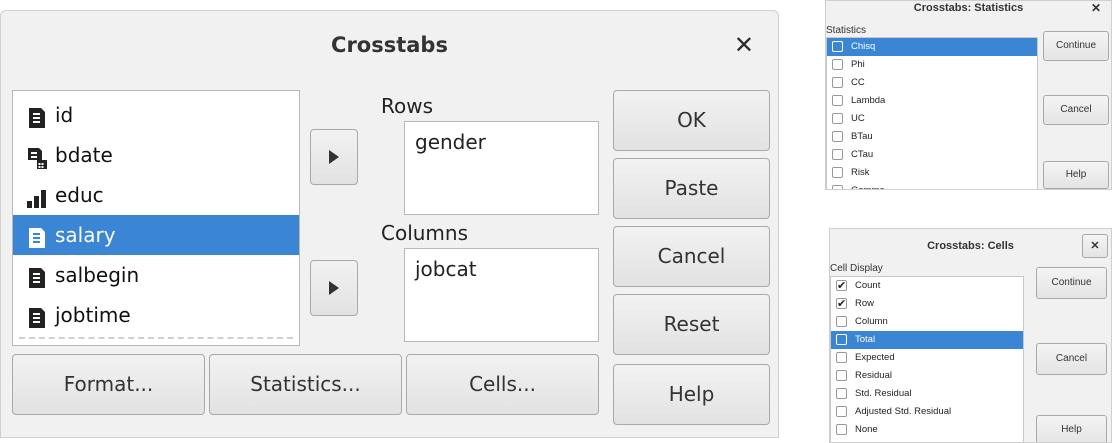 This screenshot has height=443, width=1117. What do you see at coordinates (927, 286) in the screenshot?
I see `checkbox-item-count: Count` at bounding box center [927, 286].